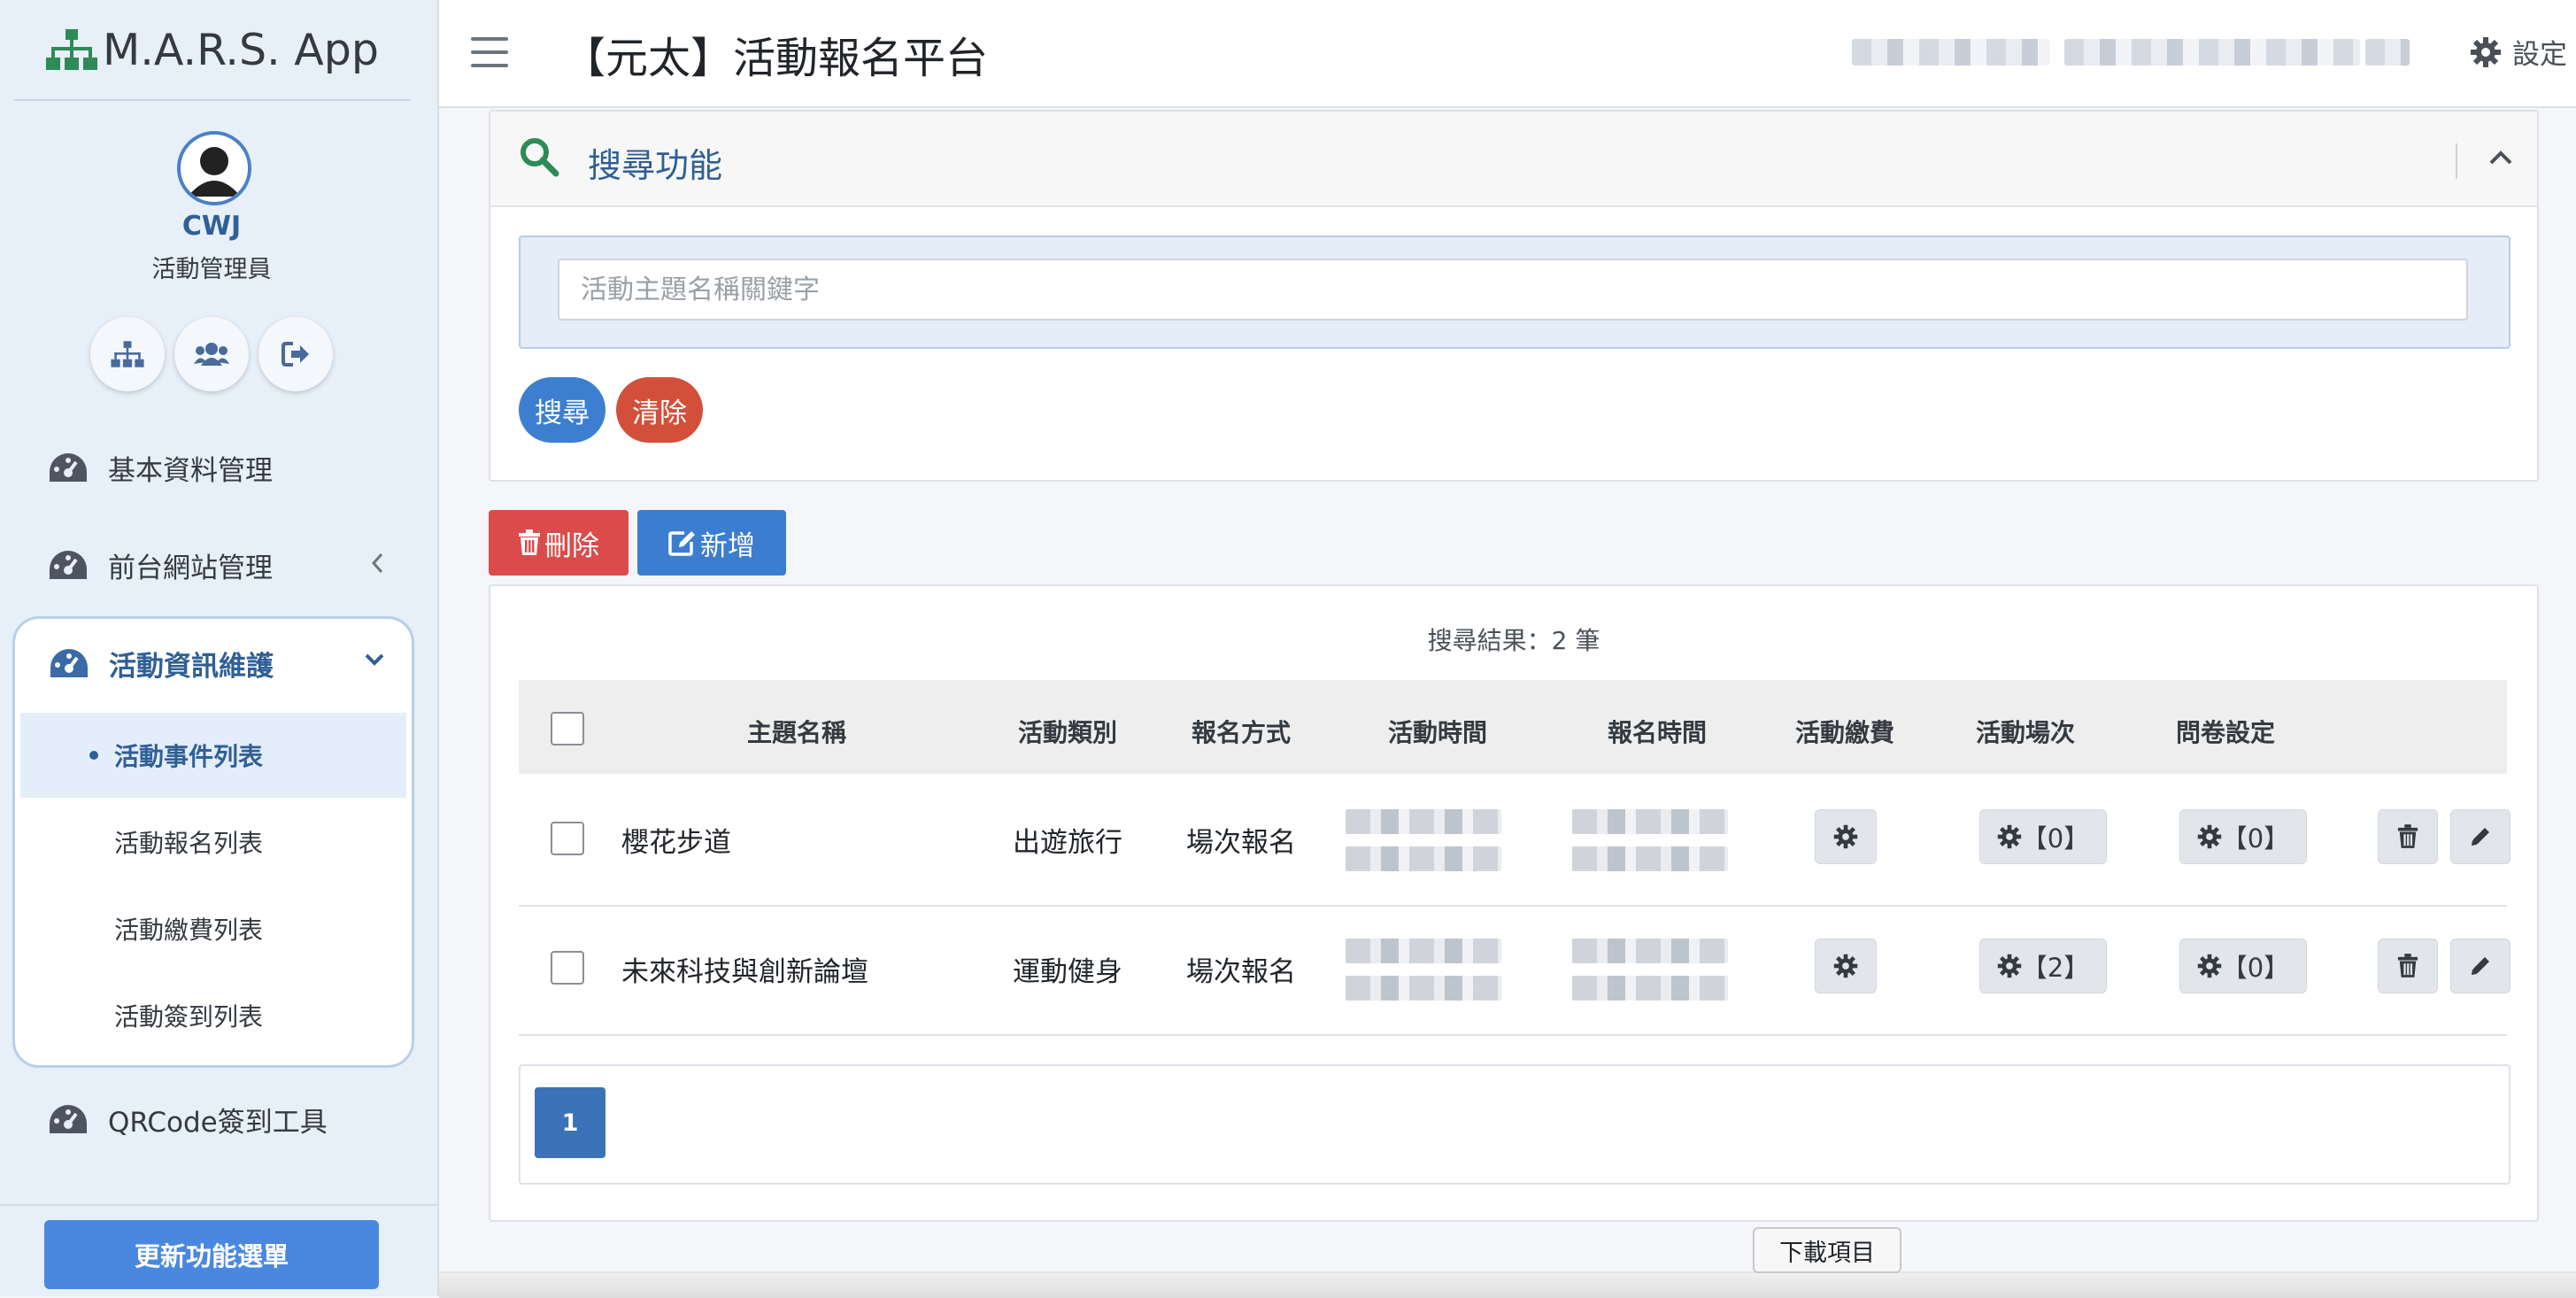 This screenshot has width=2576, height=1298. Describe the element at coordinates (570, 1122) in the screenshot. I see `page-button-current: 1` at that location.